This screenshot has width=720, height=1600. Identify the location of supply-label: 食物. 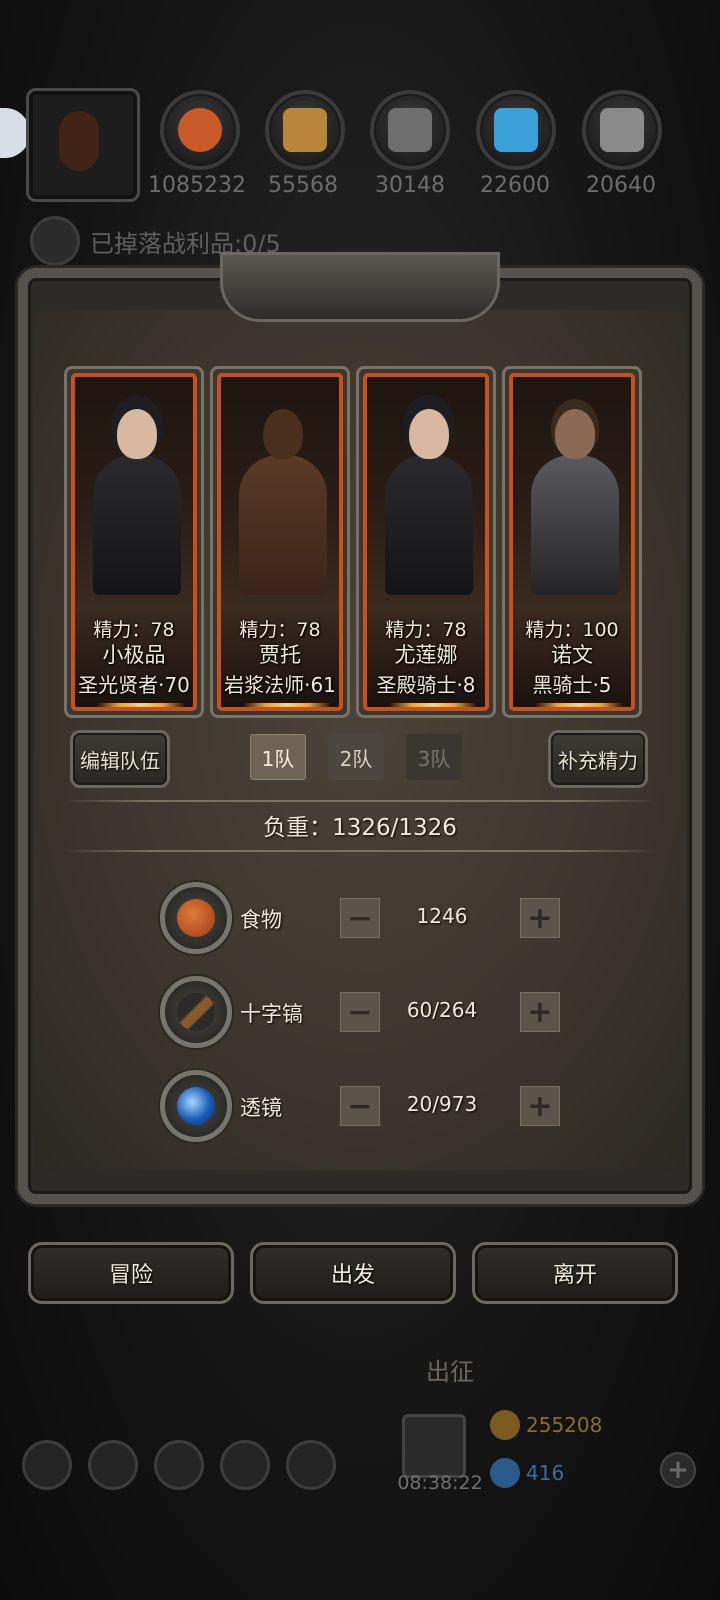
(261, 920).